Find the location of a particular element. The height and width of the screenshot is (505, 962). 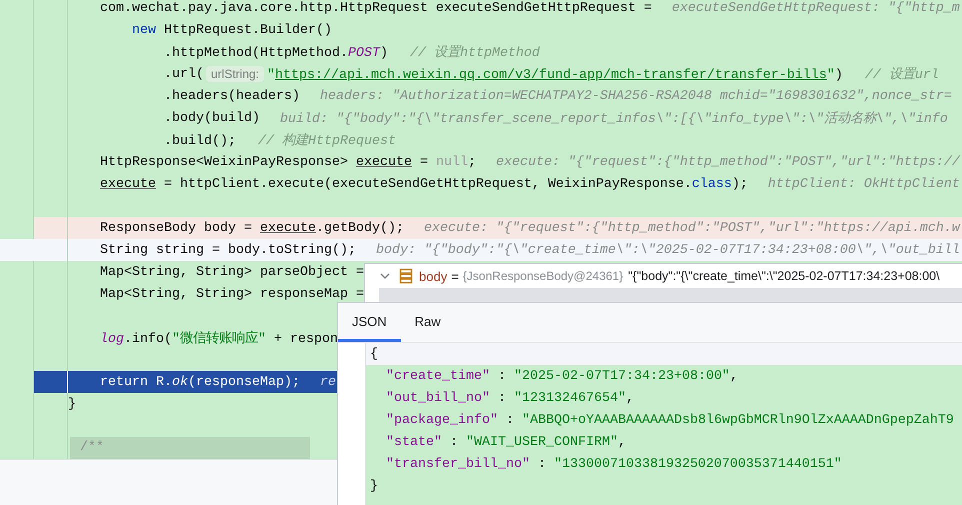

equals-sign: = is located at coordinates (455, 276).